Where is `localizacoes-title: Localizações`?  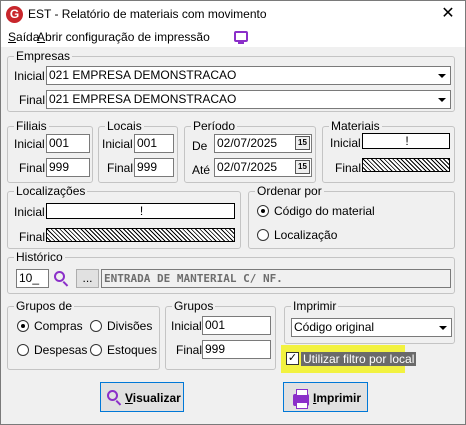
localizacoes-title: Localizações is located at coordinates (51, 191).